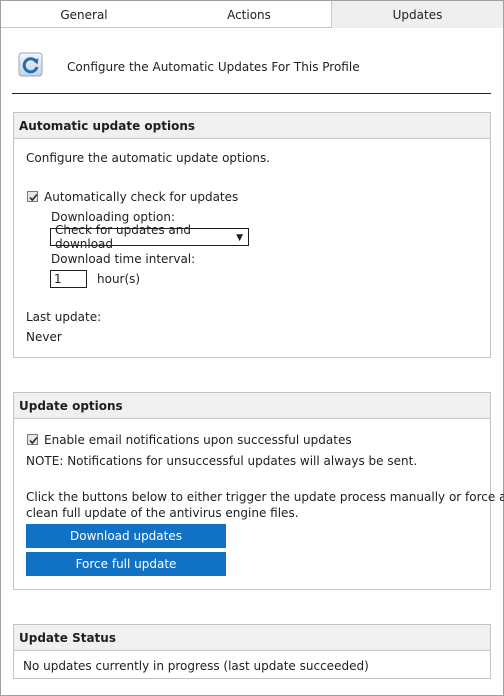  I want to click on downloading-option-select: Check for updates and download ▼, so click(149, 237).